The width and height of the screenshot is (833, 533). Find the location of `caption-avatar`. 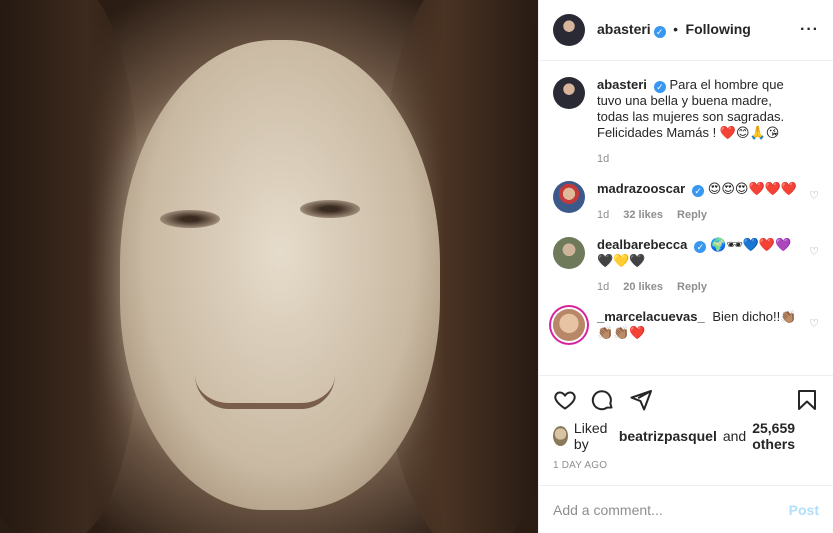

caption-avatar is located at coordinates (569, 93).